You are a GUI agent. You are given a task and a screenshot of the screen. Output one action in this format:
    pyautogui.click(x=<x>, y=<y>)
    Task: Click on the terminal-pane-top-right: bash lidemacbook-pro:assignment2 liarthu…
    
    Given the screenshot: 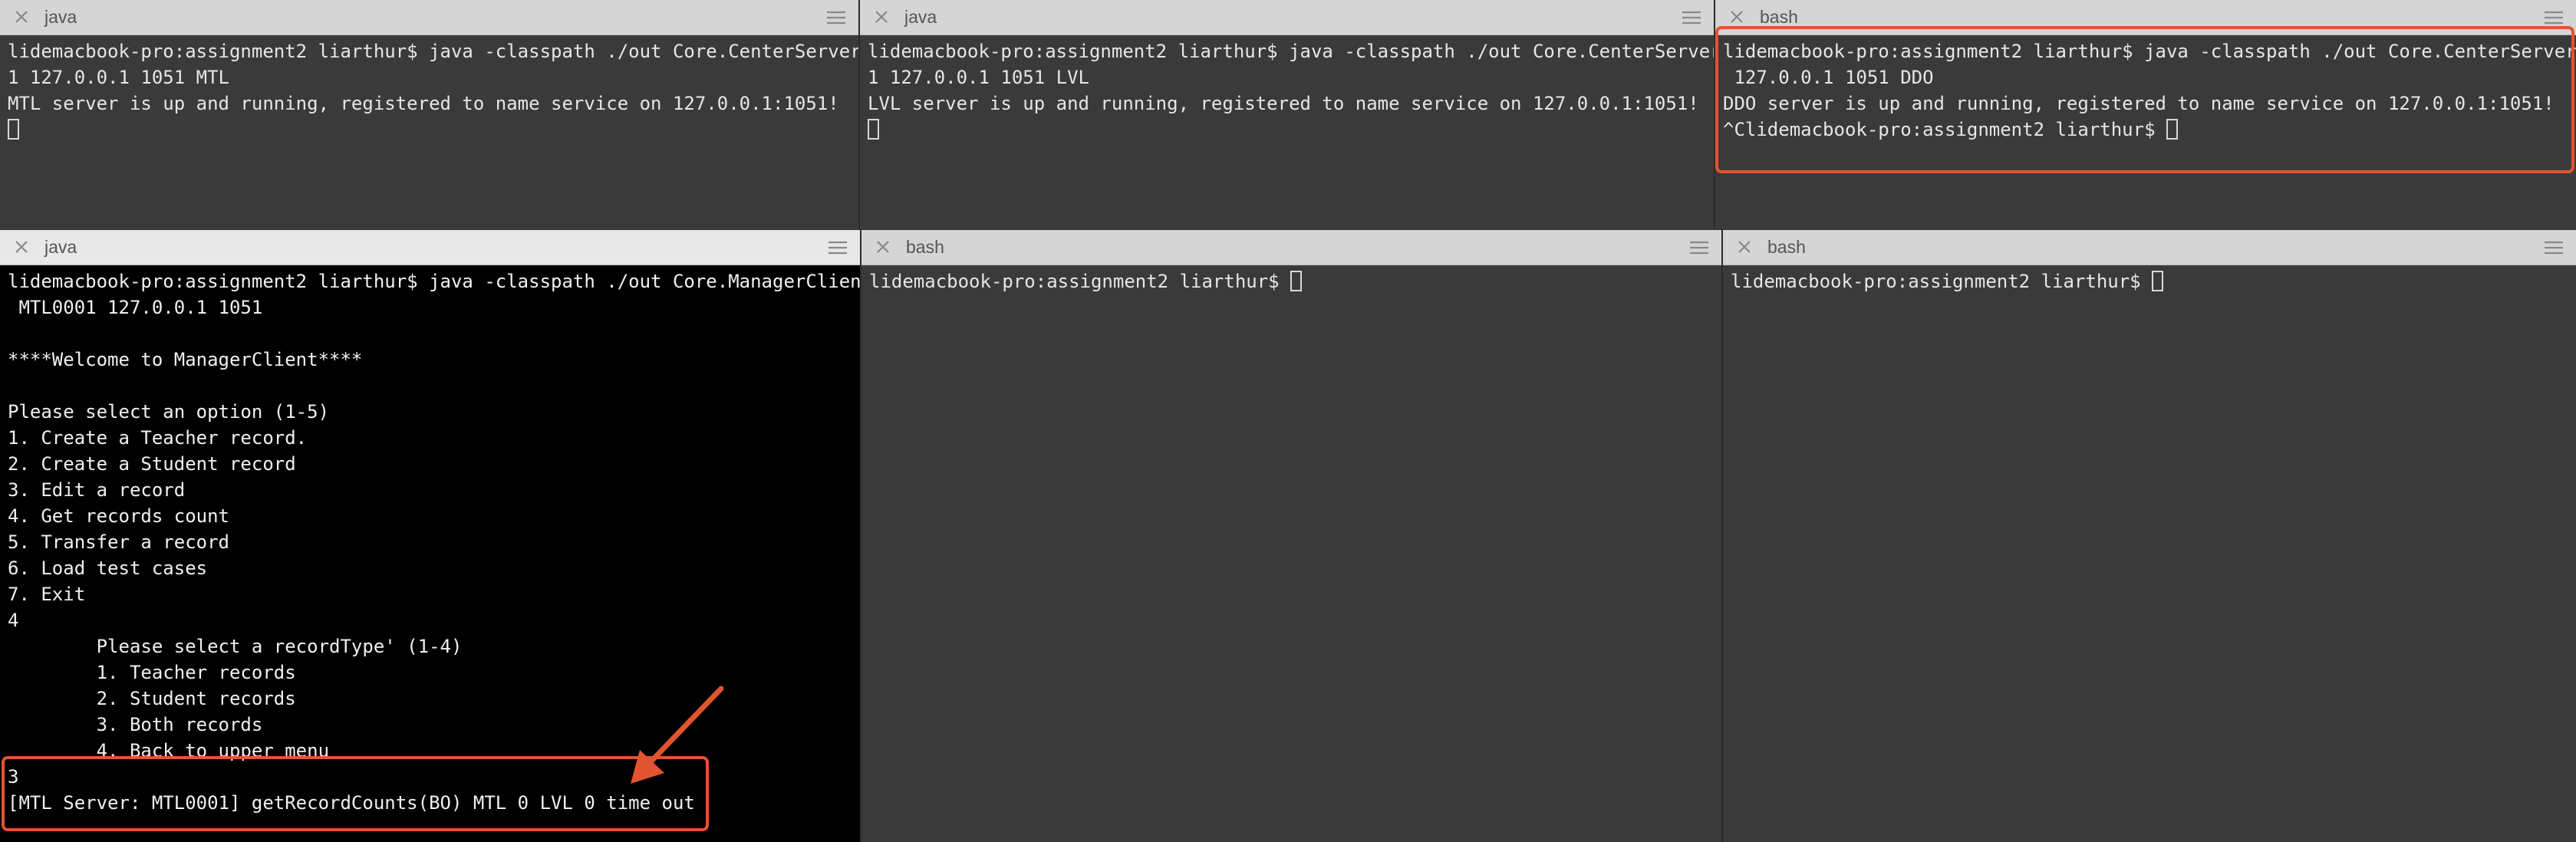 What is the action you would take?
    pyautogui.click(x=2145, y=115)
    